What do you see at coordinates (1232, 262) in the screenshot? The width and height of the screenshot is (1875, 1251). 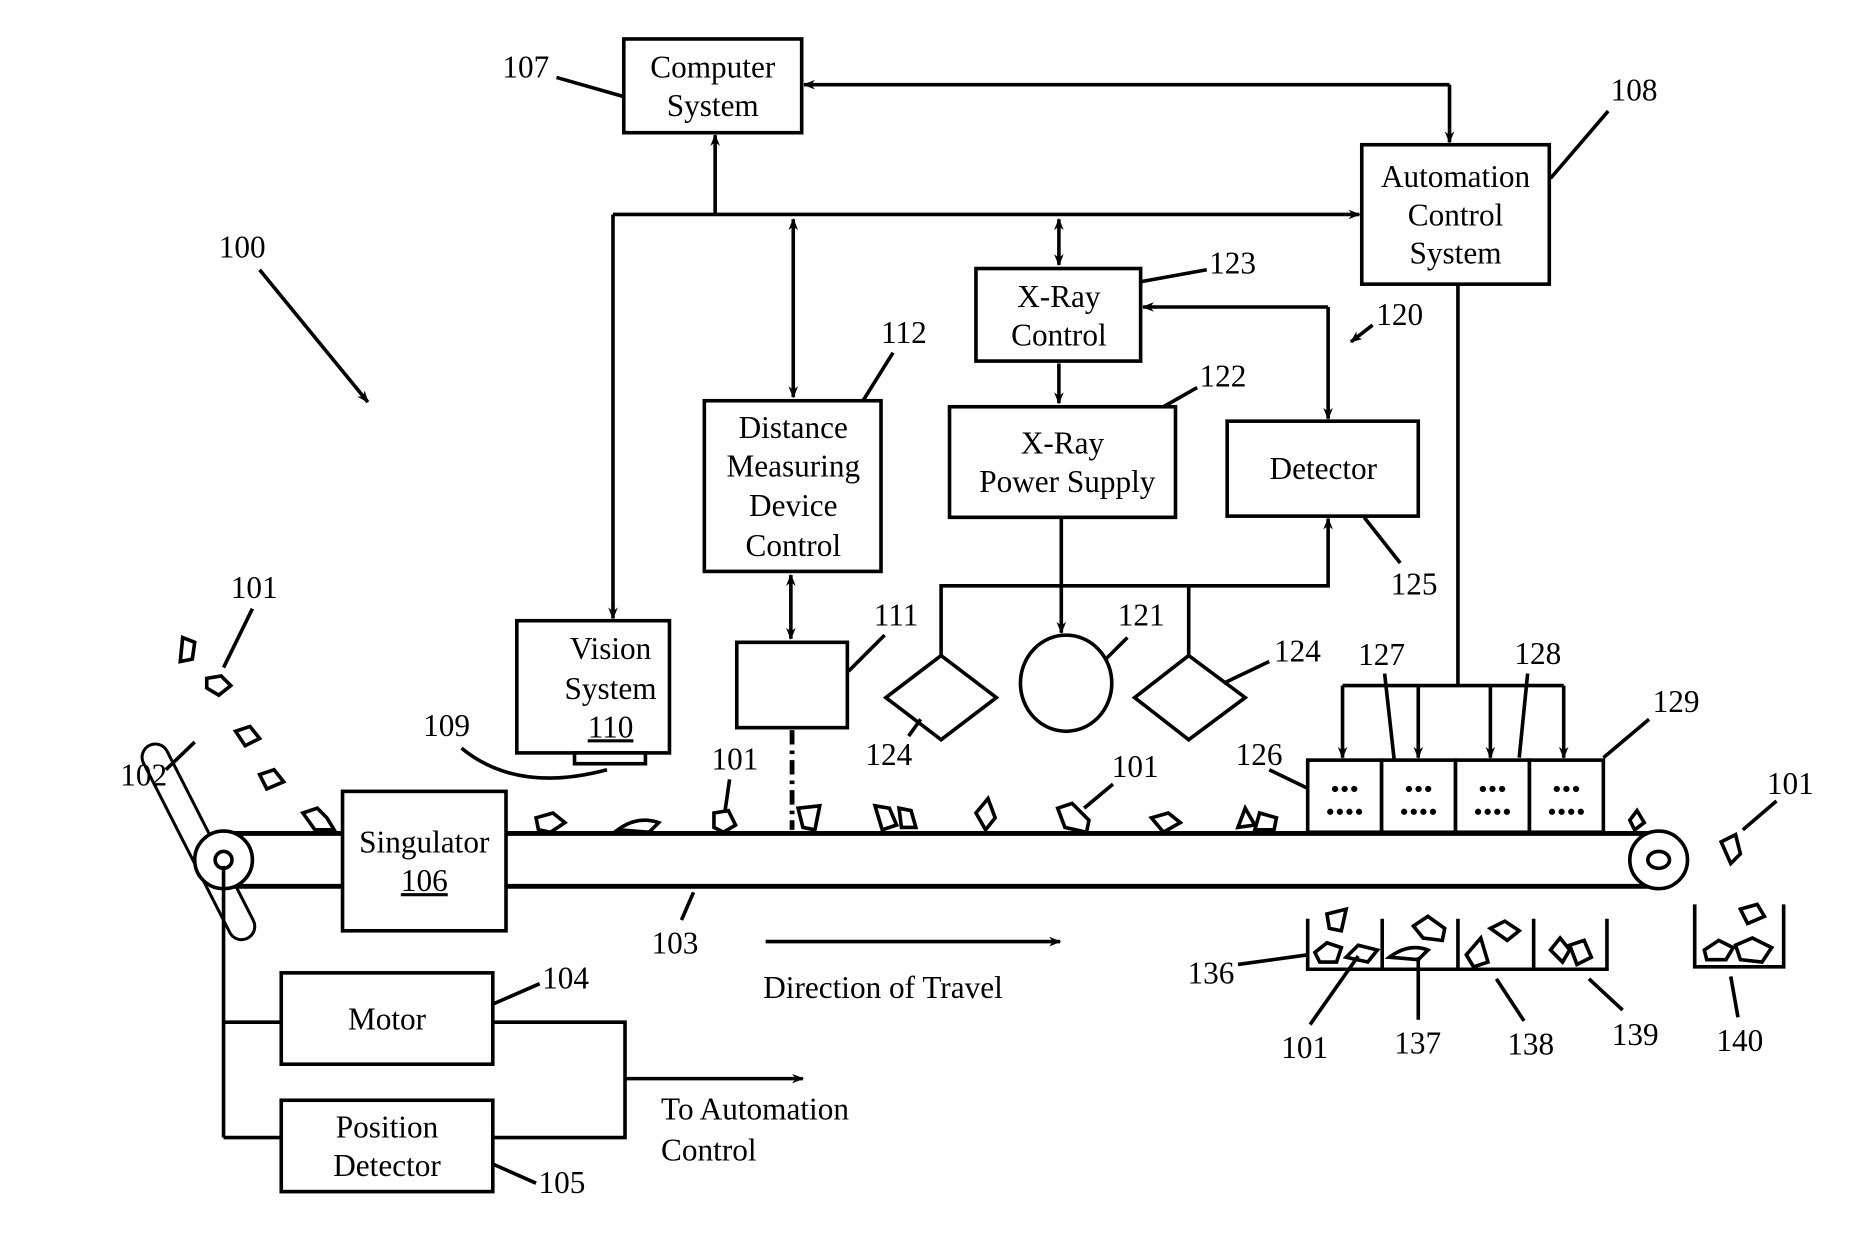 I see `ref-123: 123` at bounding box center [1232, 262].